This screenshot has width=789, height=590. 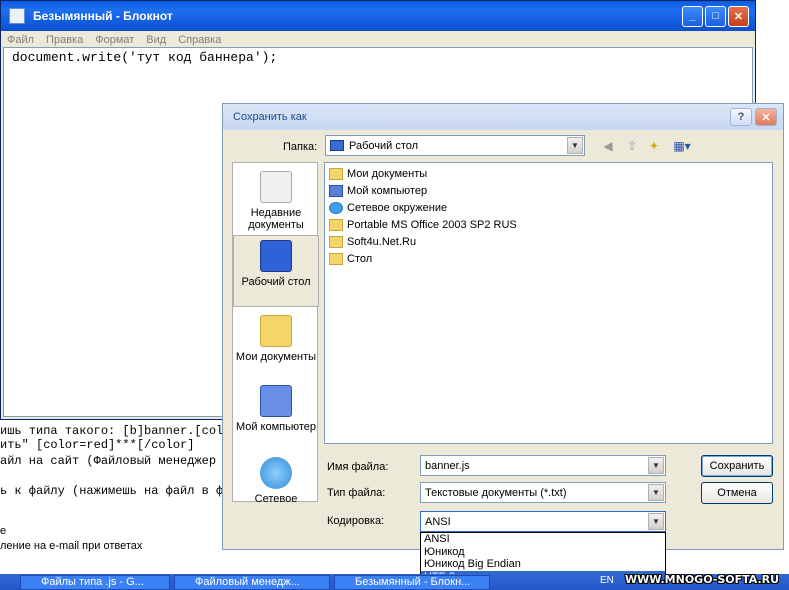 What do you see at coordinates (632, 146) in the screenshot?
I see `up-folder-icon: ⇧` at bounding box center [632, 146].